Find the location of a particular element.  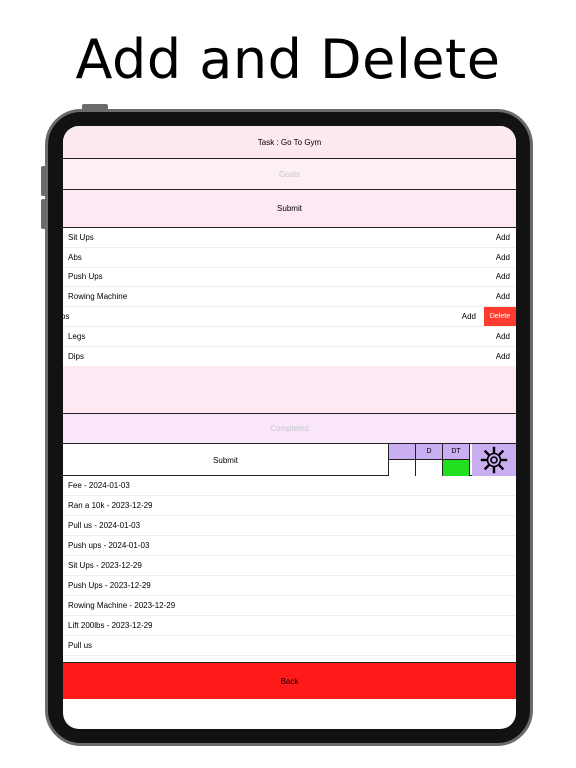

completed-item: Fee - 2024-01-03 is located at coordinates (289, 486).